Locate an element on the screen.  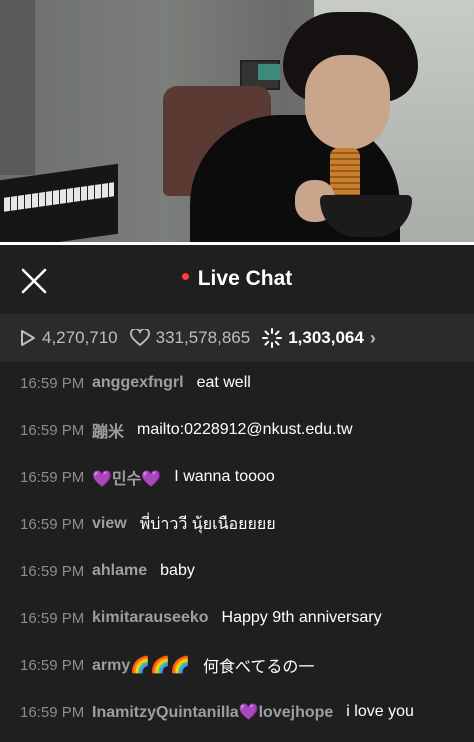
stats-bar: 4,270,710 331,578,865 1,303,064 › is located at coordinates (237, 338).